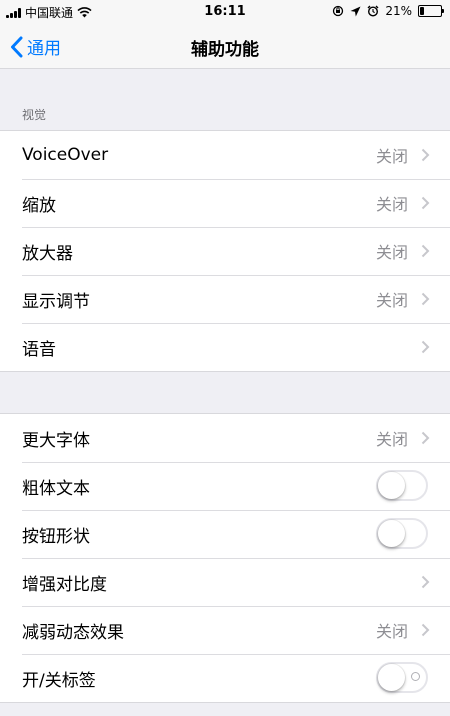 Image resolution: width=450 pixels, height=716 pixels. What do you see at coordinates (65, 155) in the screenshot?
I see `row-label: VoiceOver` at bounding box center [65, 155].